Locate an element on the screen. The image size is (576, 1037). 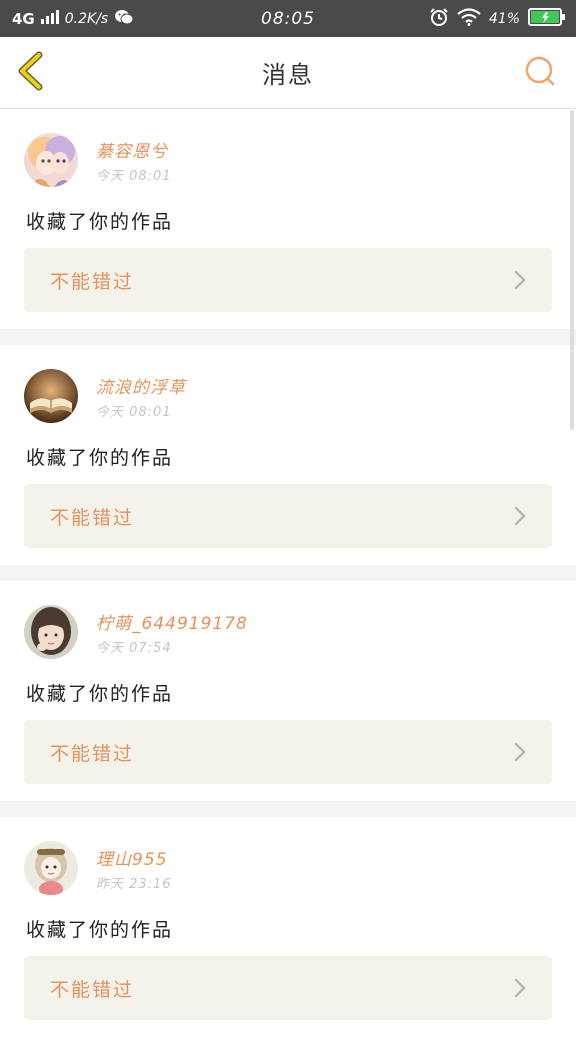
avatar-girl-icon is located at coordinates (51, 632).